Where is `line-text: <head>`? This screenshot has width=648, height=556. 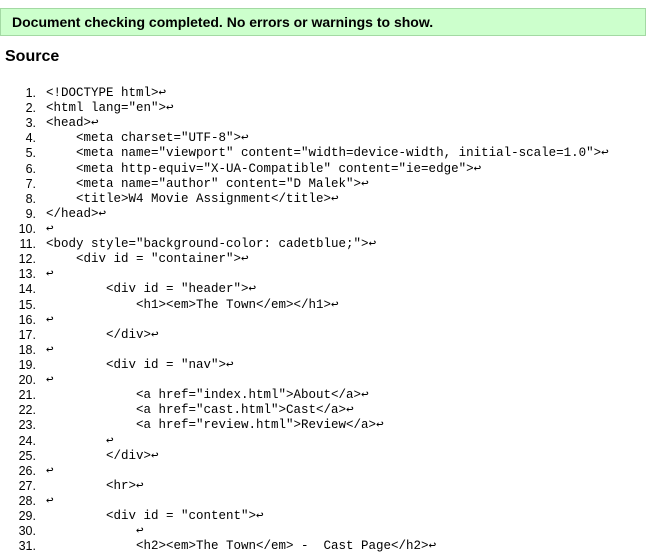 line-text: <head> is located at coordinates (69, 123).